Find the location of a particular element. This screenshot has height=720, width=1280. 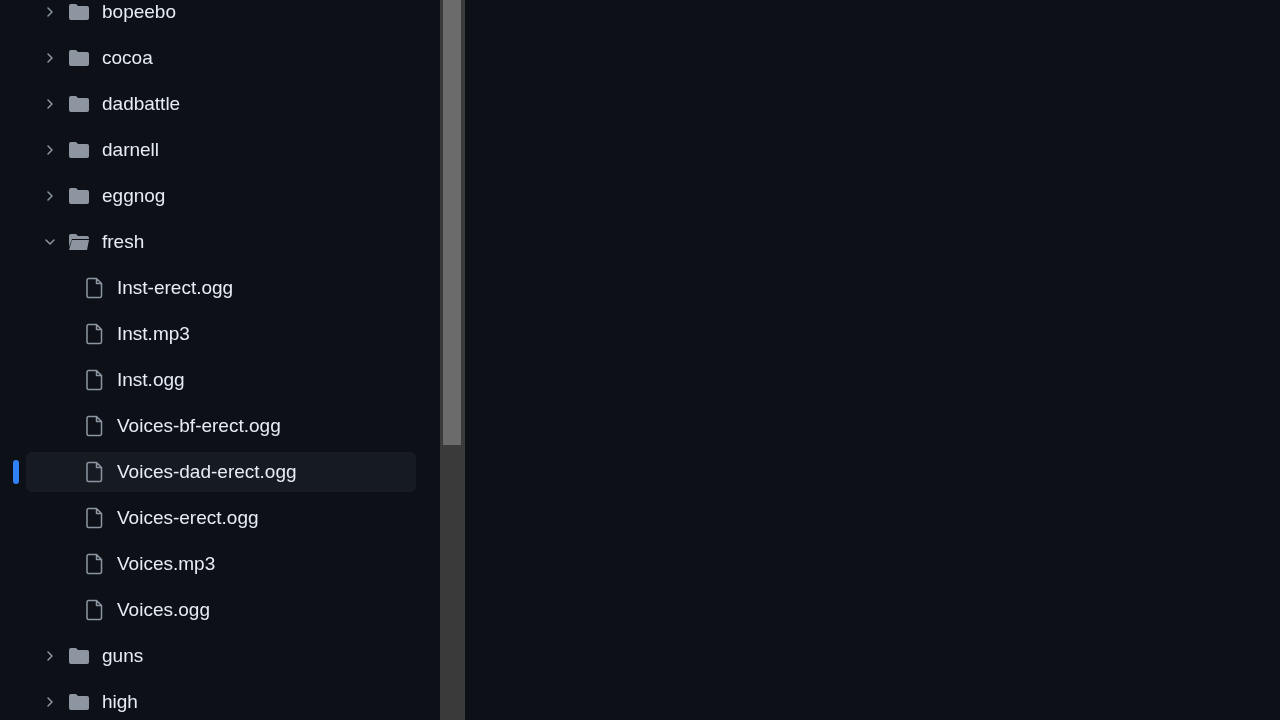

folder-row: cocoa is located at coordinates (221, 58).